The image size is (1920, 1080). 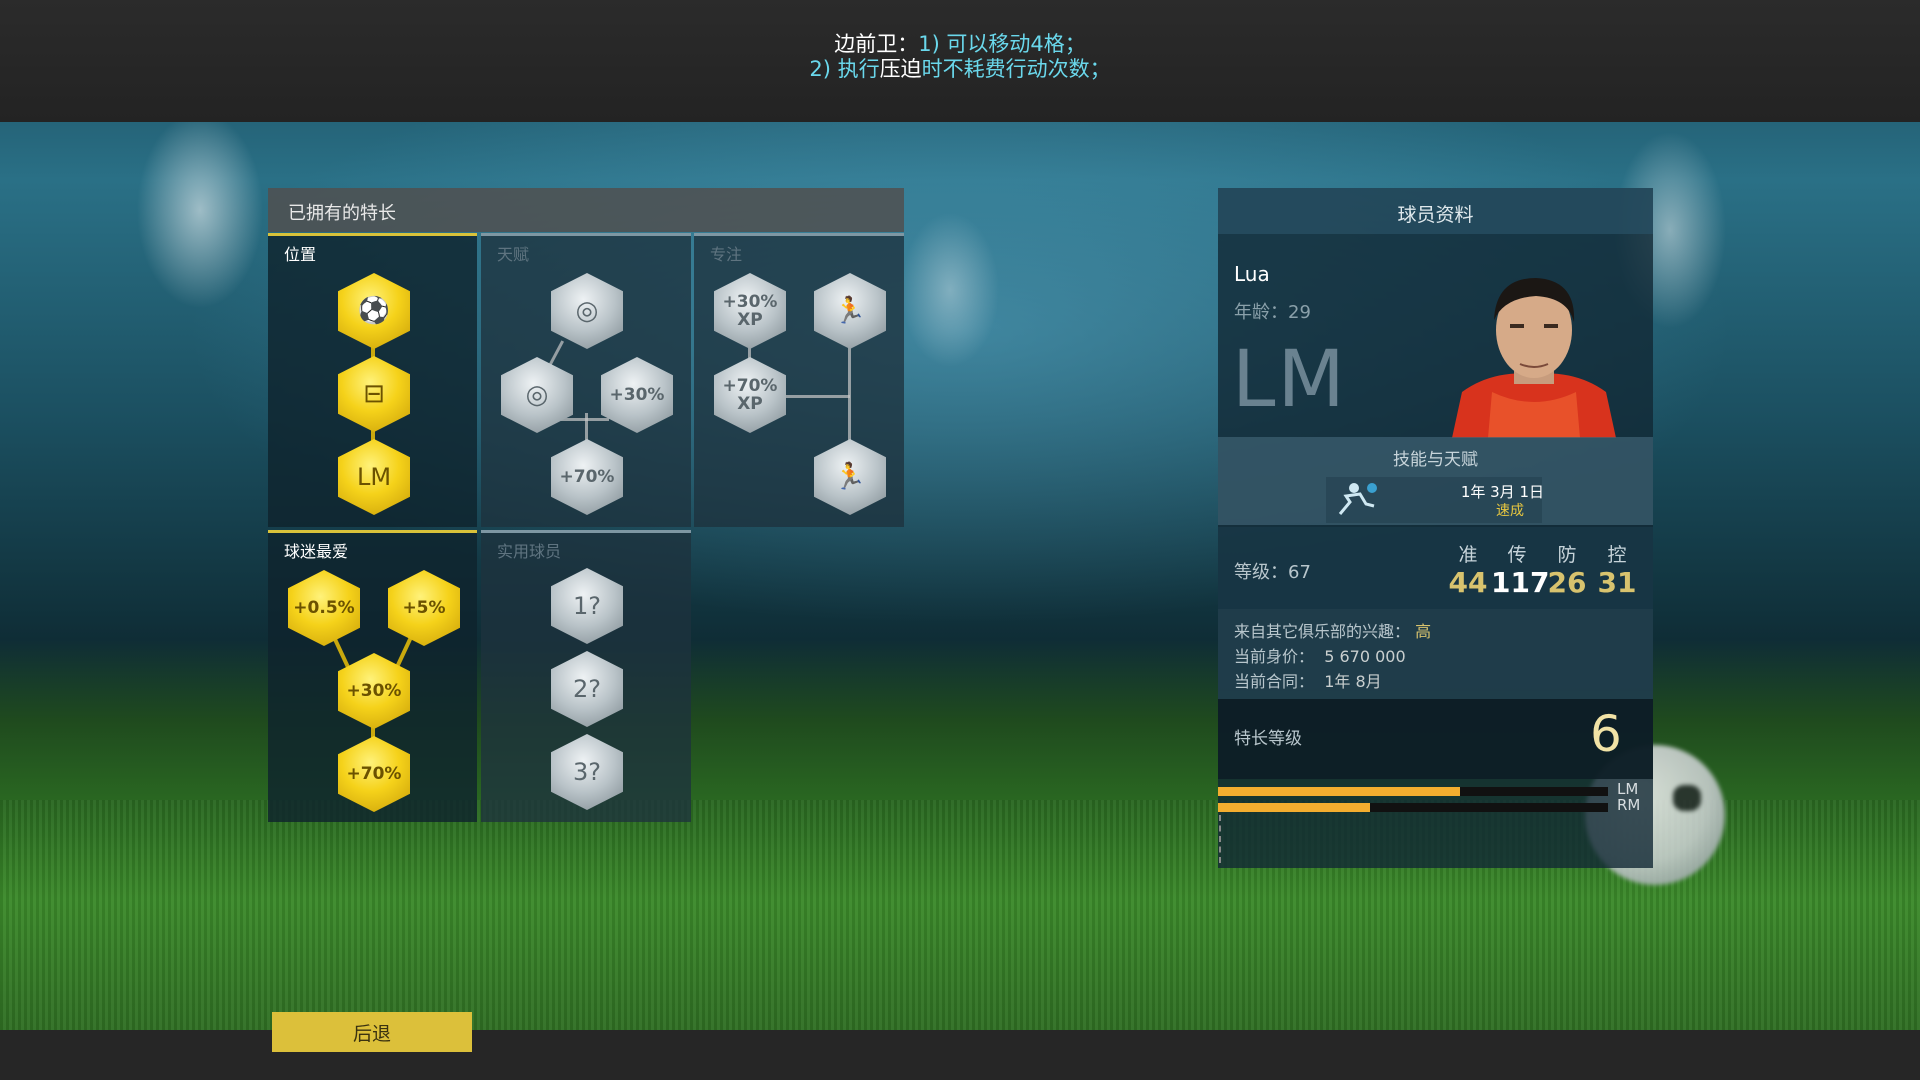 I want to click on mystery-1-icon: 1?, so click(x=587, y=606).